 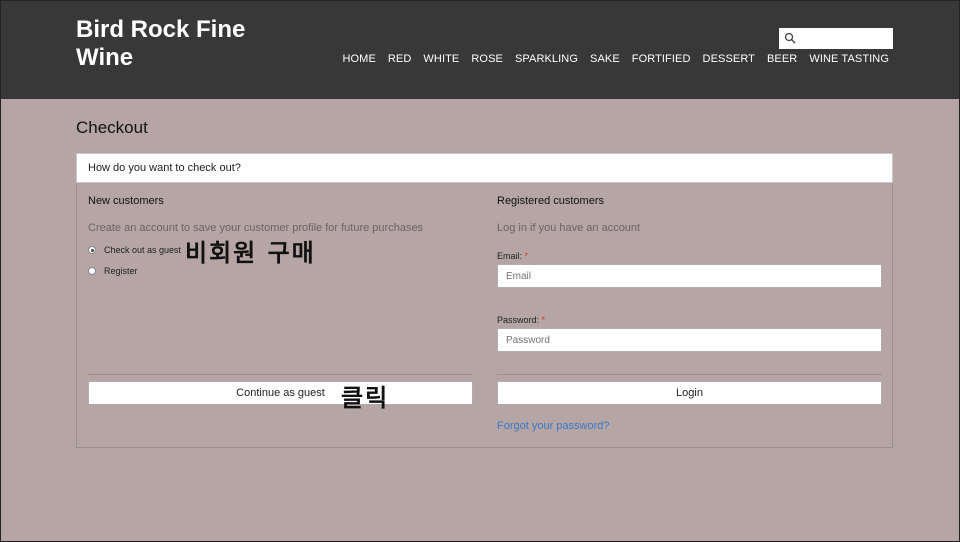 What do you see at coordinates (553, 426) in the screenshot?
I see `forgot-password-link: Forgot your password?` at bounding box center [553, 426].